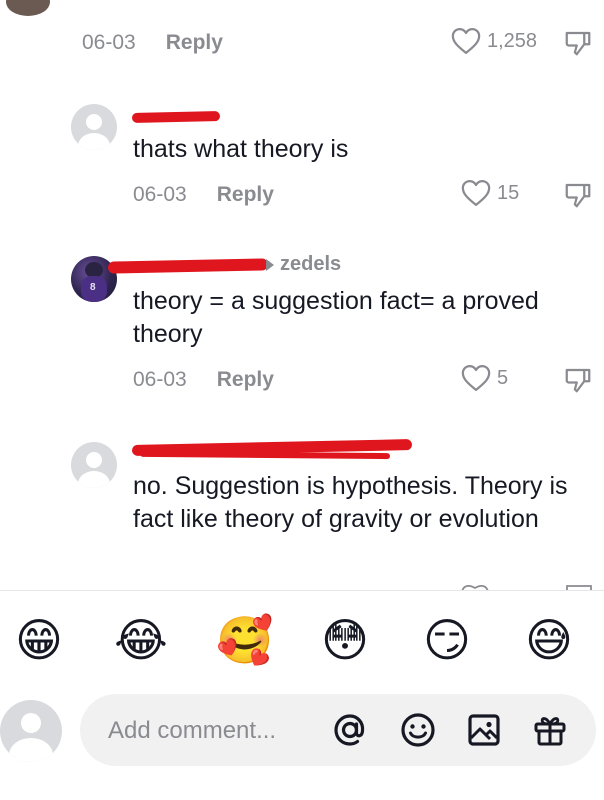 This screenshot has width=604, height=800. I want to click on comment-composer, so click(338, 730).